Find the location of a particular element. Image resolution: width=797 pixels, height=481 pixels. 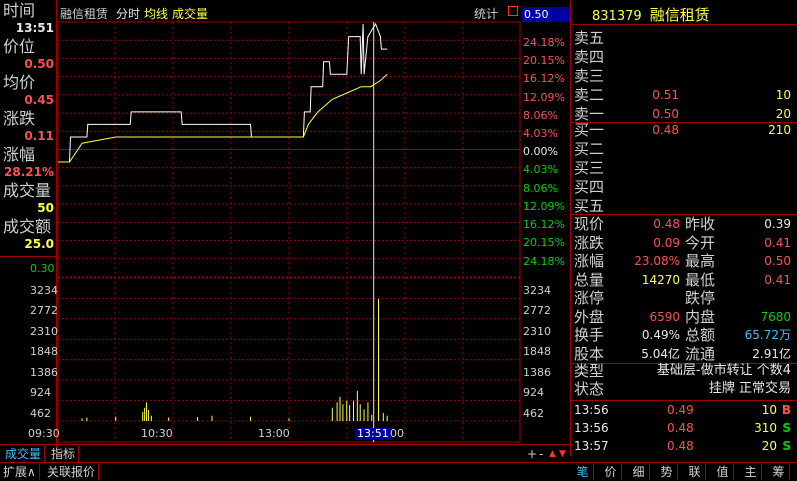

sell-level-volume: 20 is located at coordinates (783, 114).